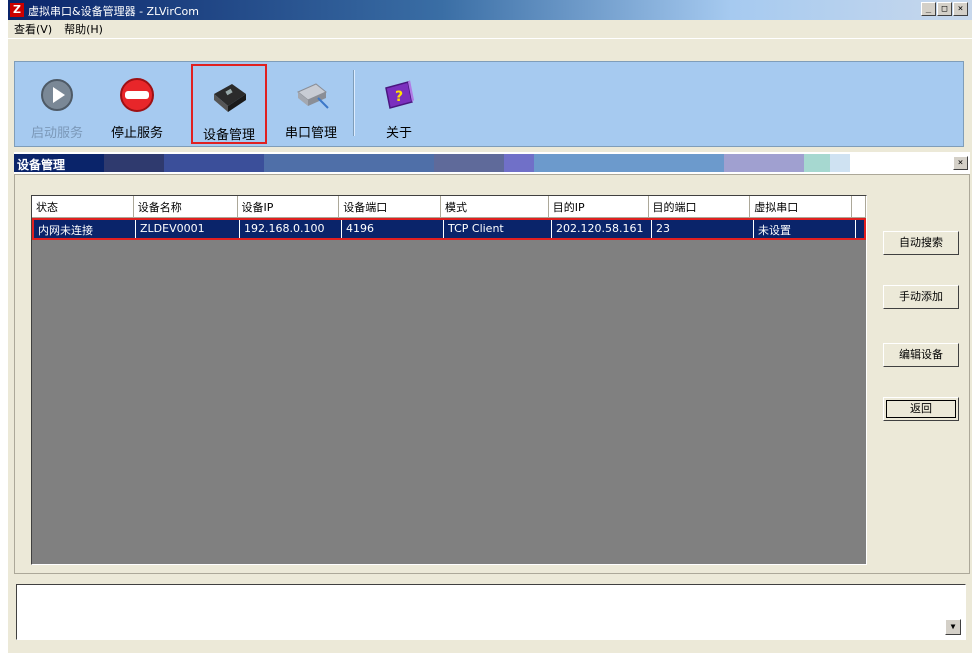 Image resolution: width=974 pixels, height=653 pixels. I want to click on close-button: ×, so click(960, 9).